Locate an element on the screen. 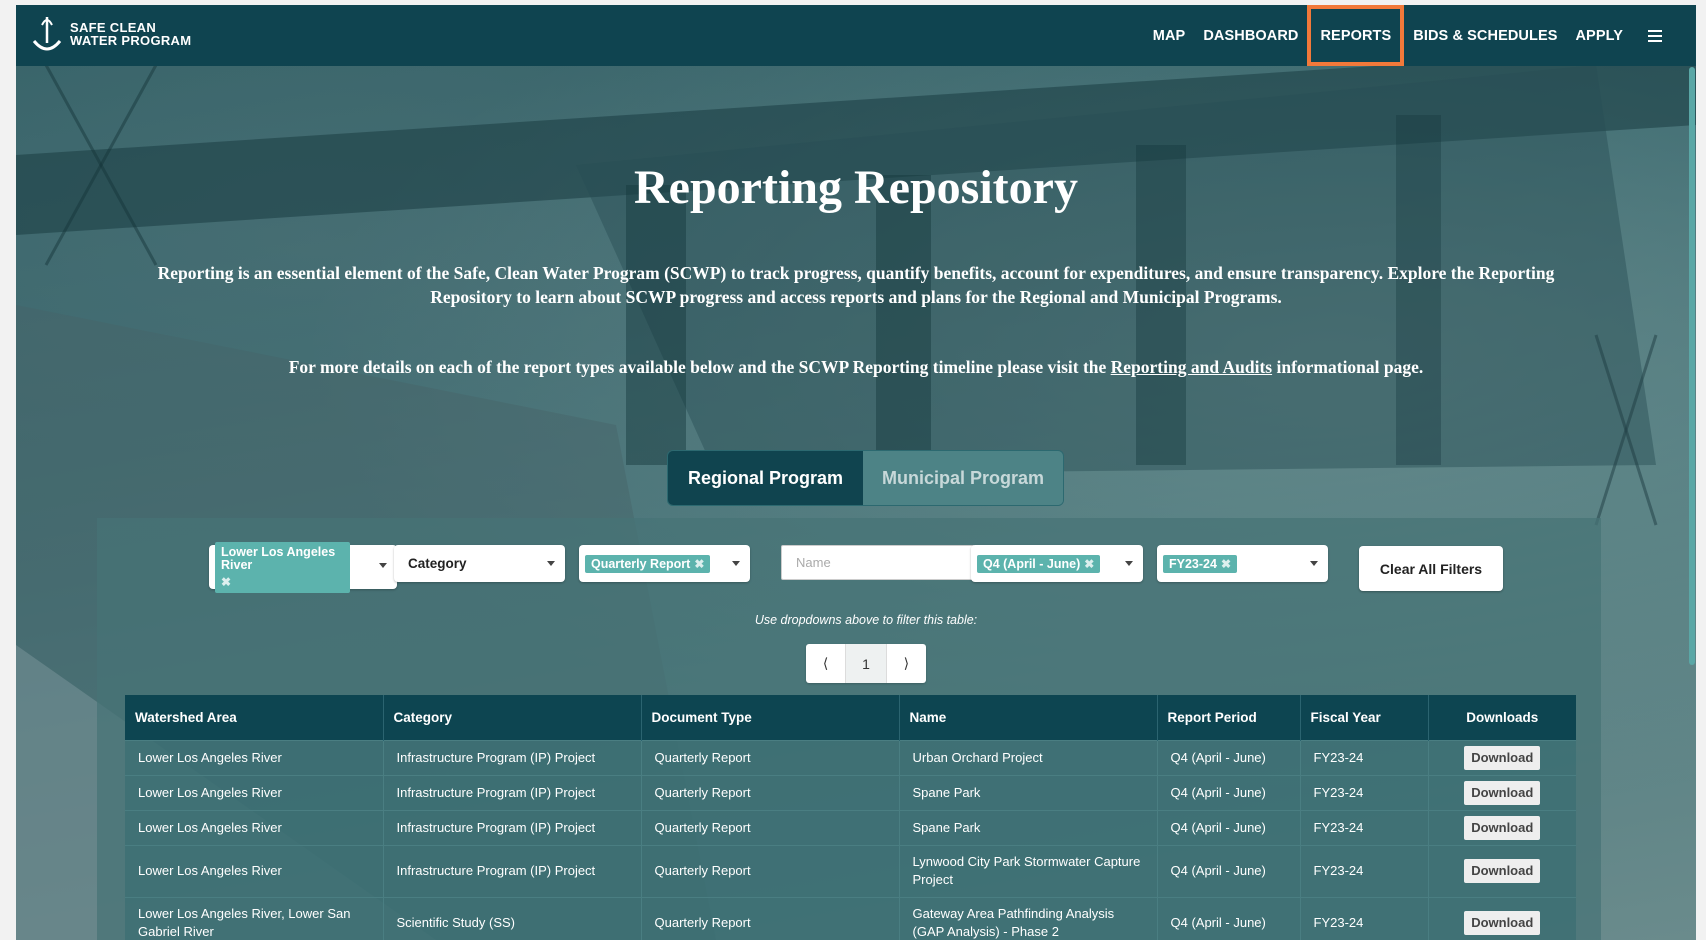 The image size is (1706, 940). tab-regional-program: Regional Program is located at coordinates (765, 478).